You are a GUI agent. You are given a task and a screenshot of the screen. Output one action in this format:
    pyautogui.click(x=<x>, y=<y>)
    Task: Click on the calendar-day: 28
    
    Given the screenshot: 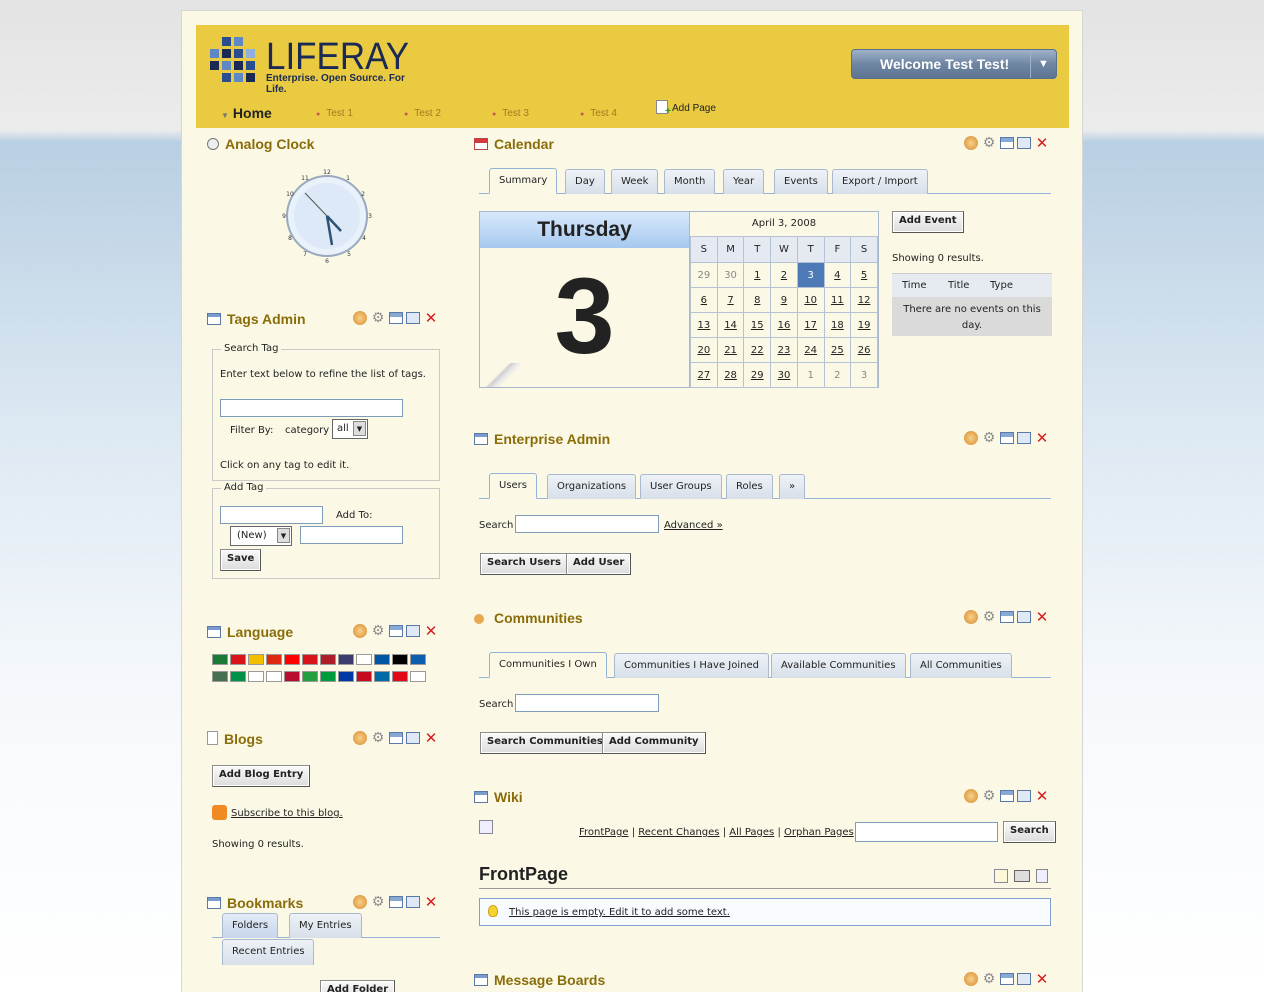 What is the action you would take?
    pyautogui.click(x=730, y=375)
    